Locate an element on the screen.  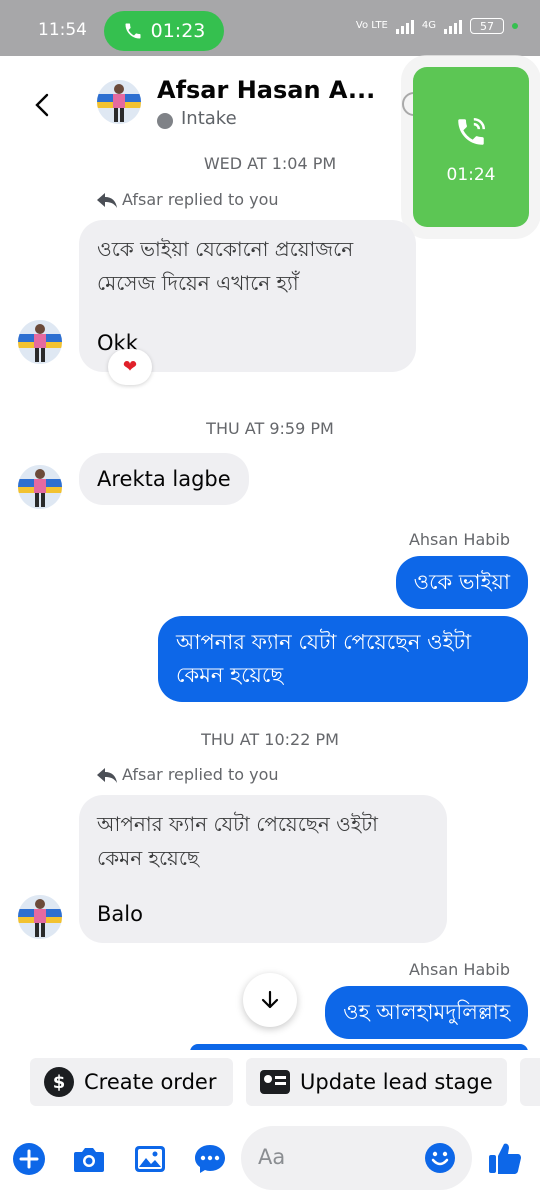
message-text: ওকে ভাইয়া is located at coordinates (461, 582).